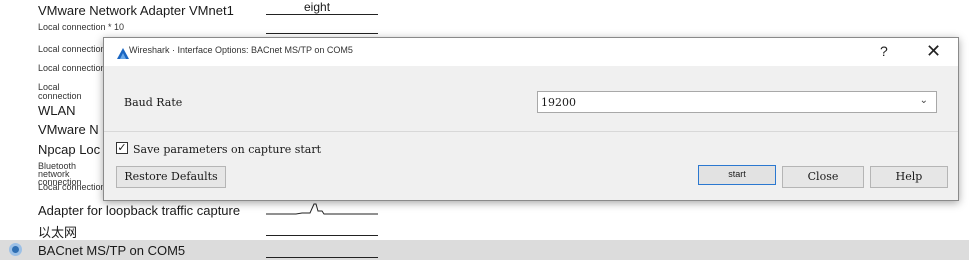  I want to click on interface-row-vmnet1: VMware Network Adapter VMnet1, so click(136, 10).